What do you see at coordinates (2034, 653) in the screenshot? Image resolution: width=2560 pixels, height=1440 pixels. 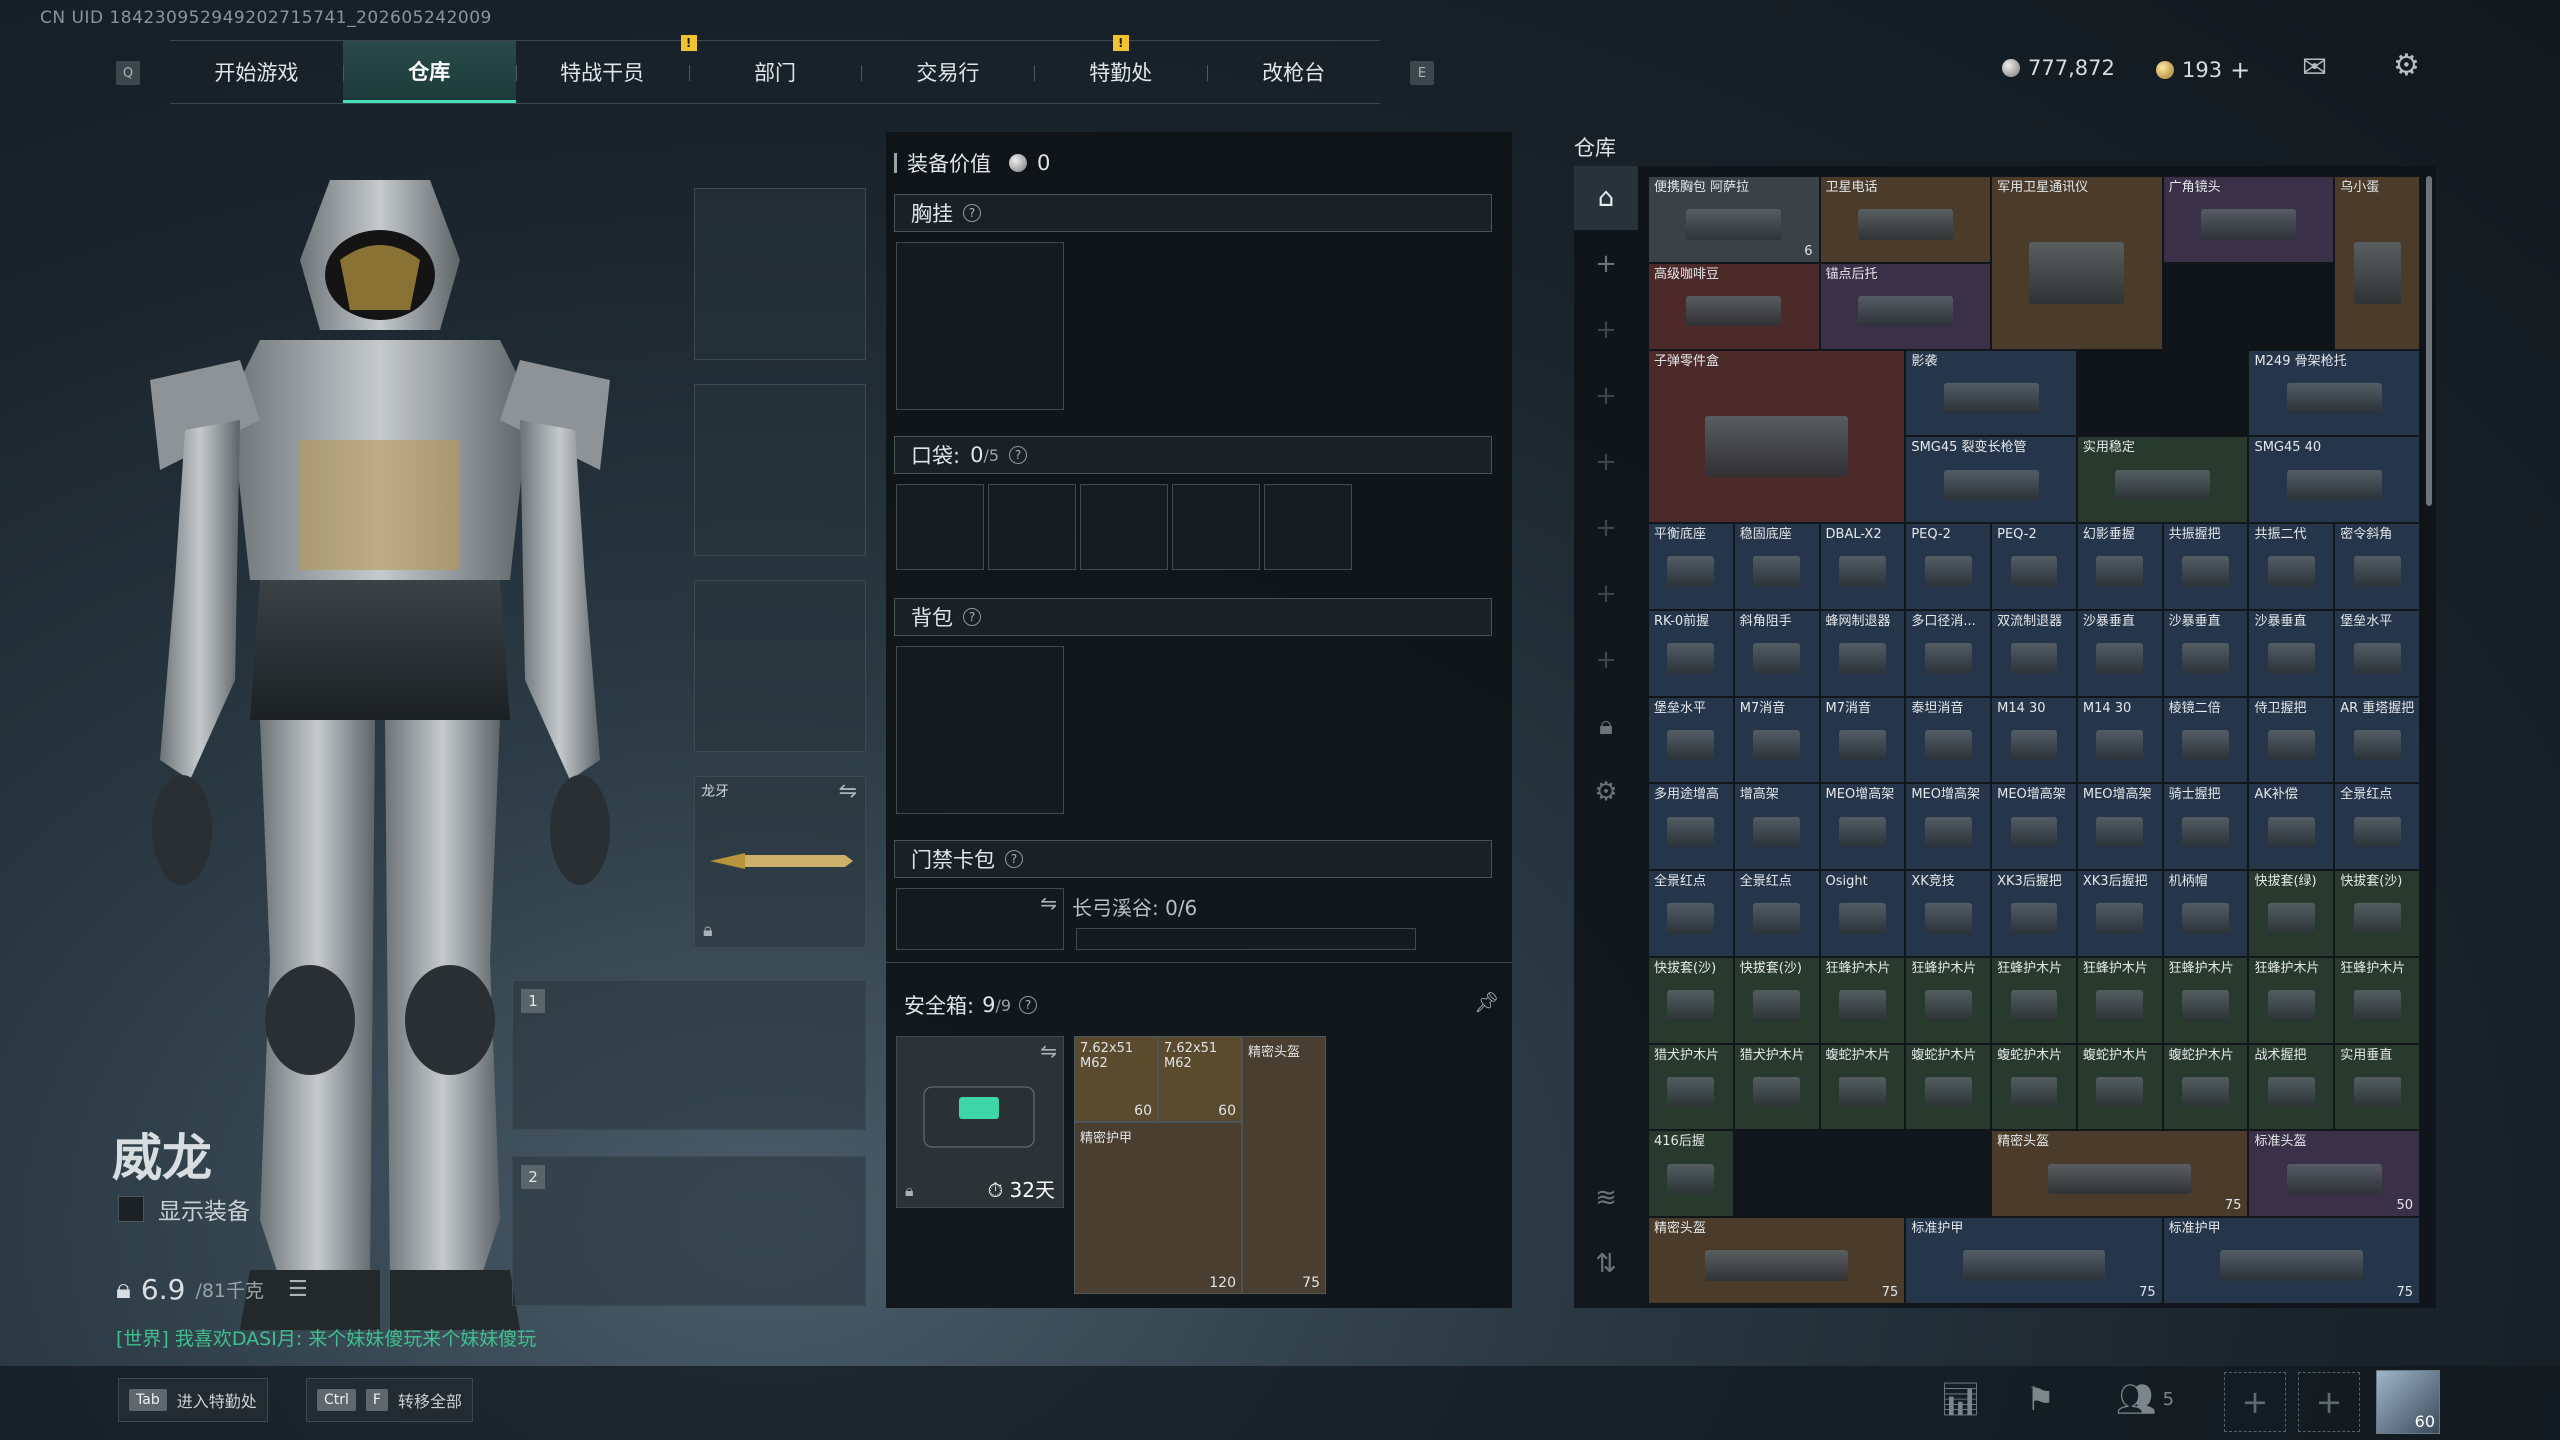 I see `inventory-item: 双流制退器` at bounding box center [2034, 653].